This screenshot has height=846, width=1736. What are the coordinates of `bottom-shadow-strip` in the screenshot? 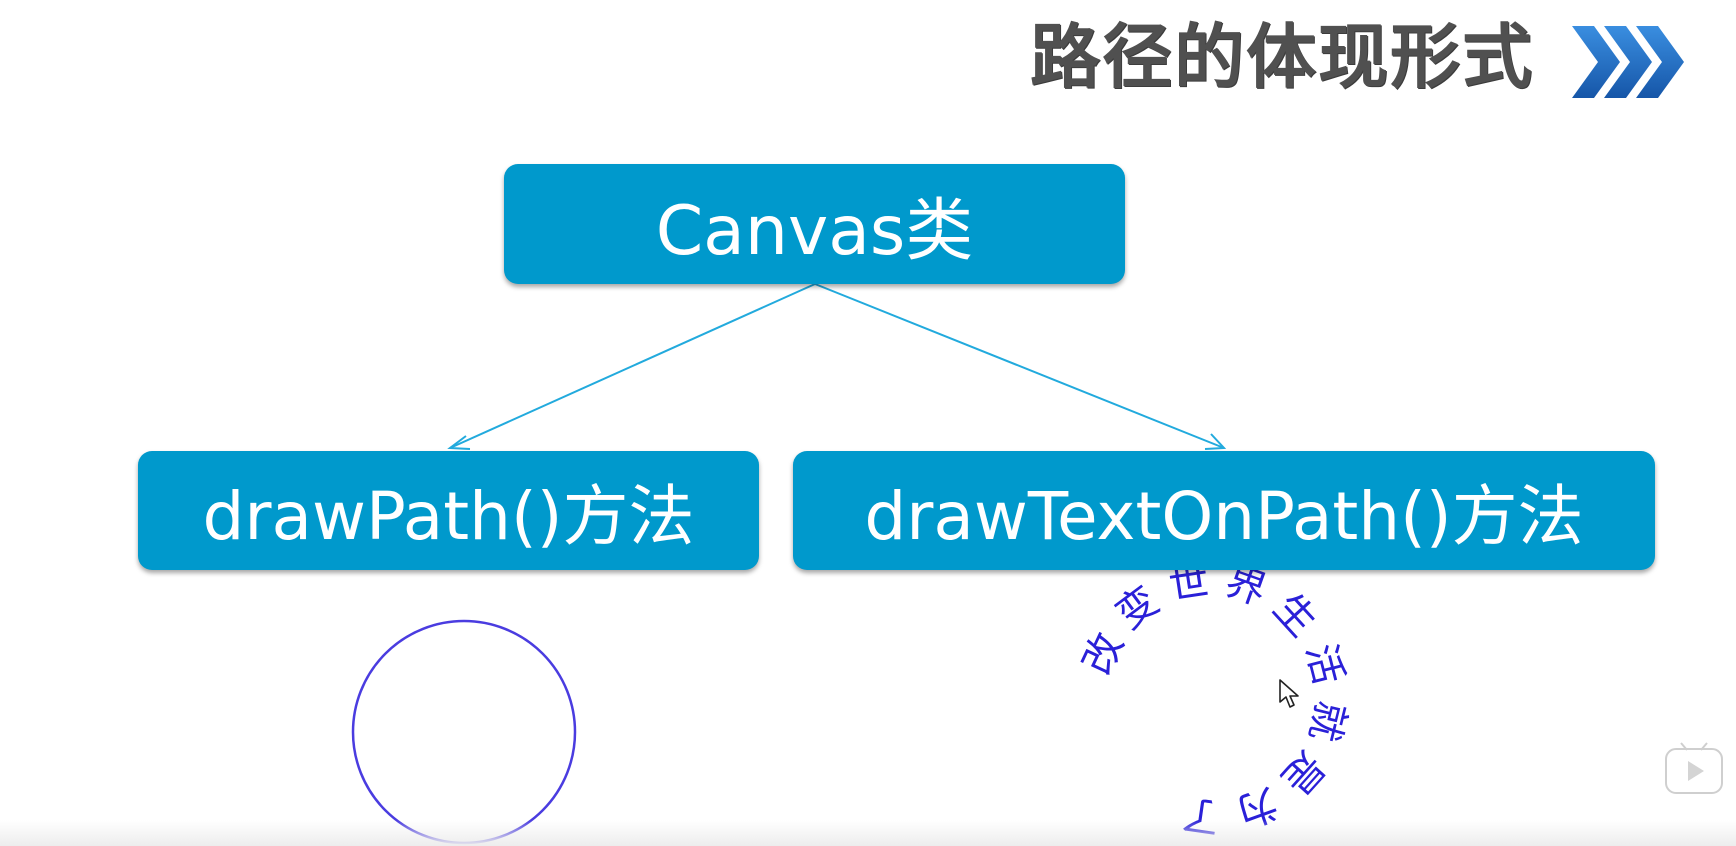 It's located at (868, 833).